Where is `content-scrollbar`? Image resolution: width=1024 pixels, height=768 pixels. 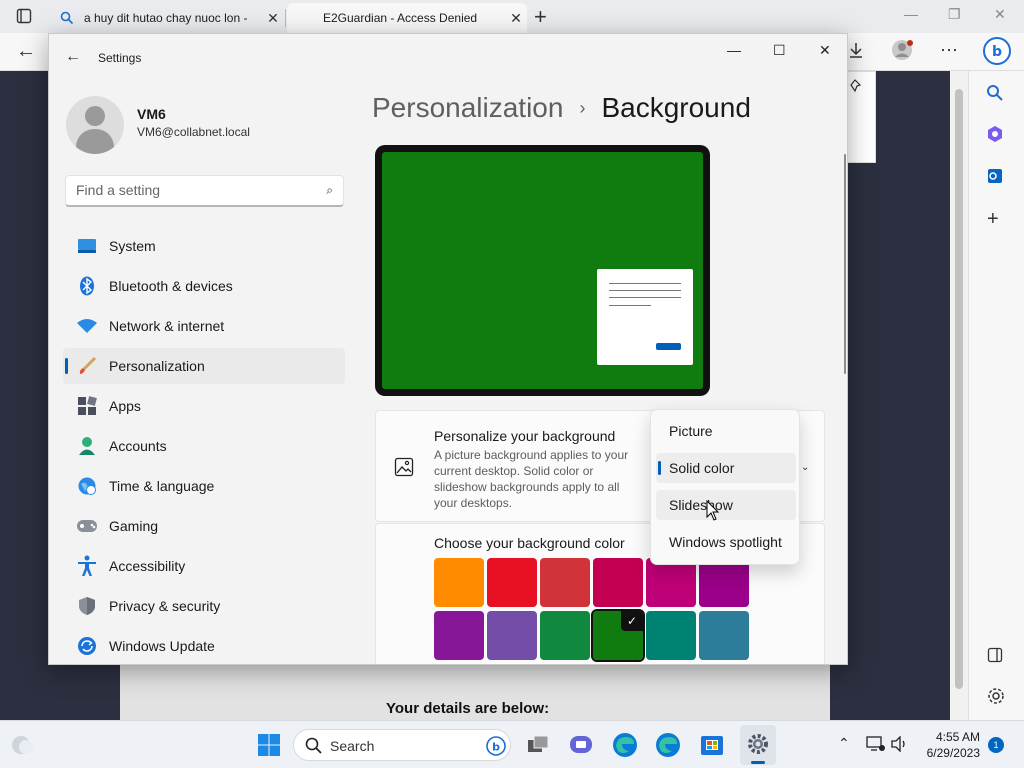
content-scrollbar is located at coordinates (845, 264).